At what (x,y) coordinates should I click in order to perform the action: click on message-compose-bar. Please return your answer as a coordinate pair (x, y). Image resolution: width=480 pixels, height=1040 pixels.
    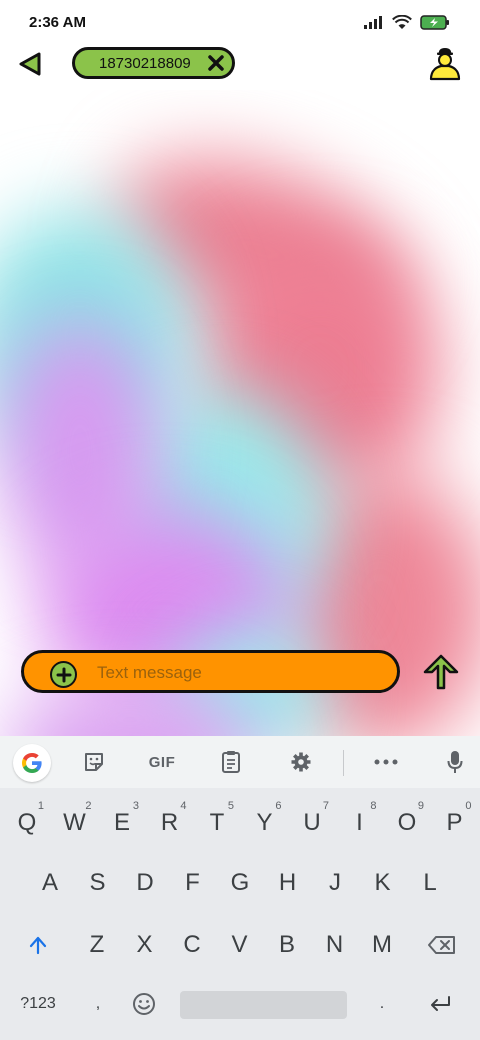
    Looking at the image, I should click on (210, 671).